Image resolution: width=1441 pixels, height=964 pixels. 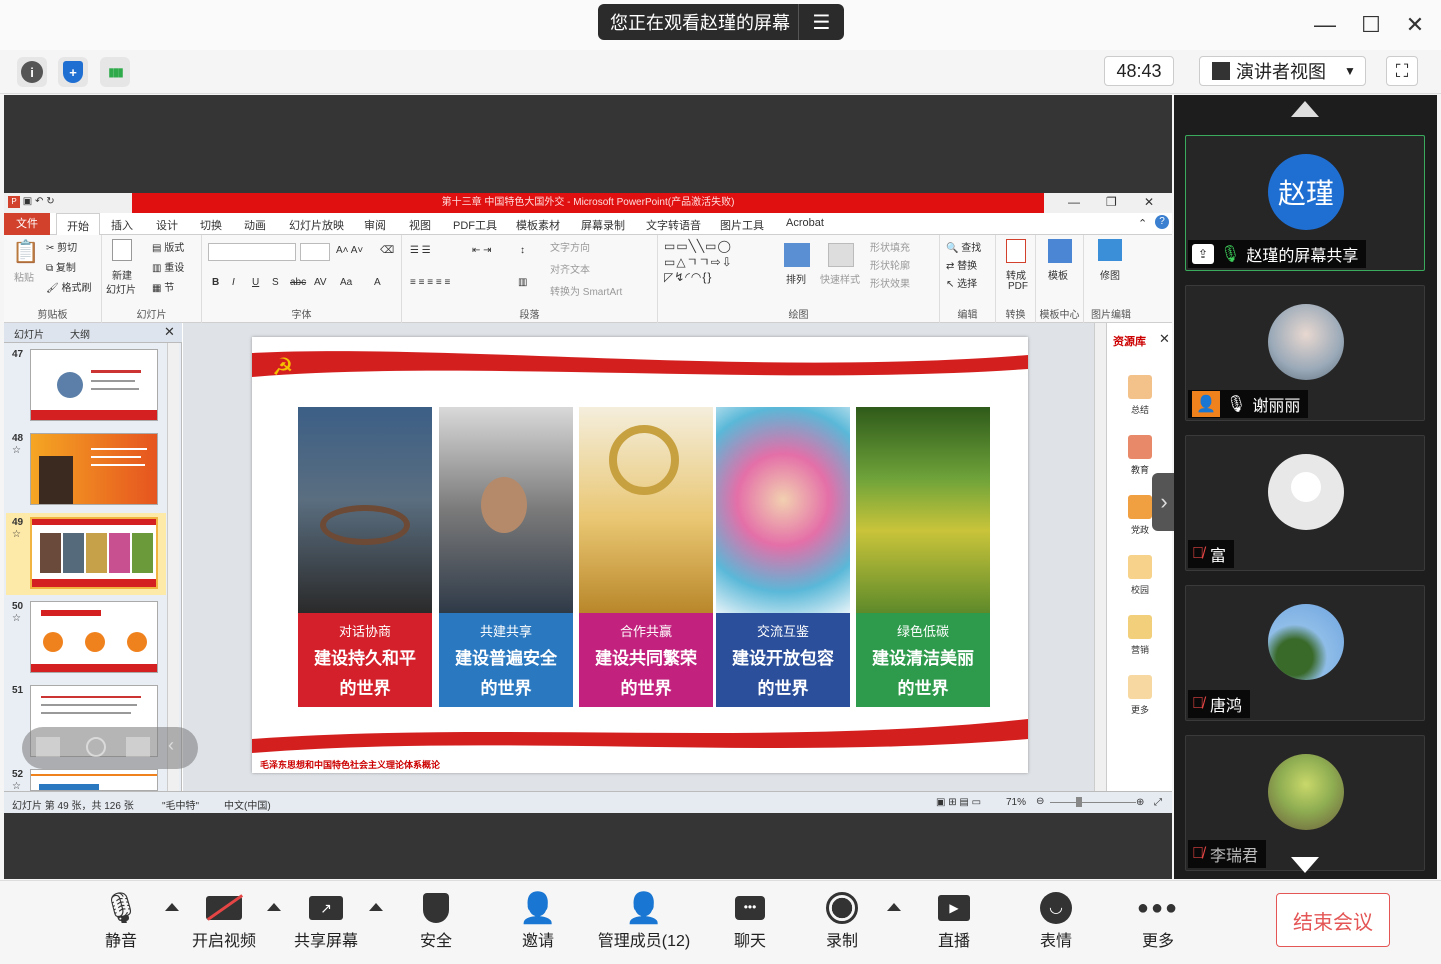 What do you see at coordinates (275, 282) in the screenshot?
I see `shadow-icon: S` at bounding box center [275, 282].